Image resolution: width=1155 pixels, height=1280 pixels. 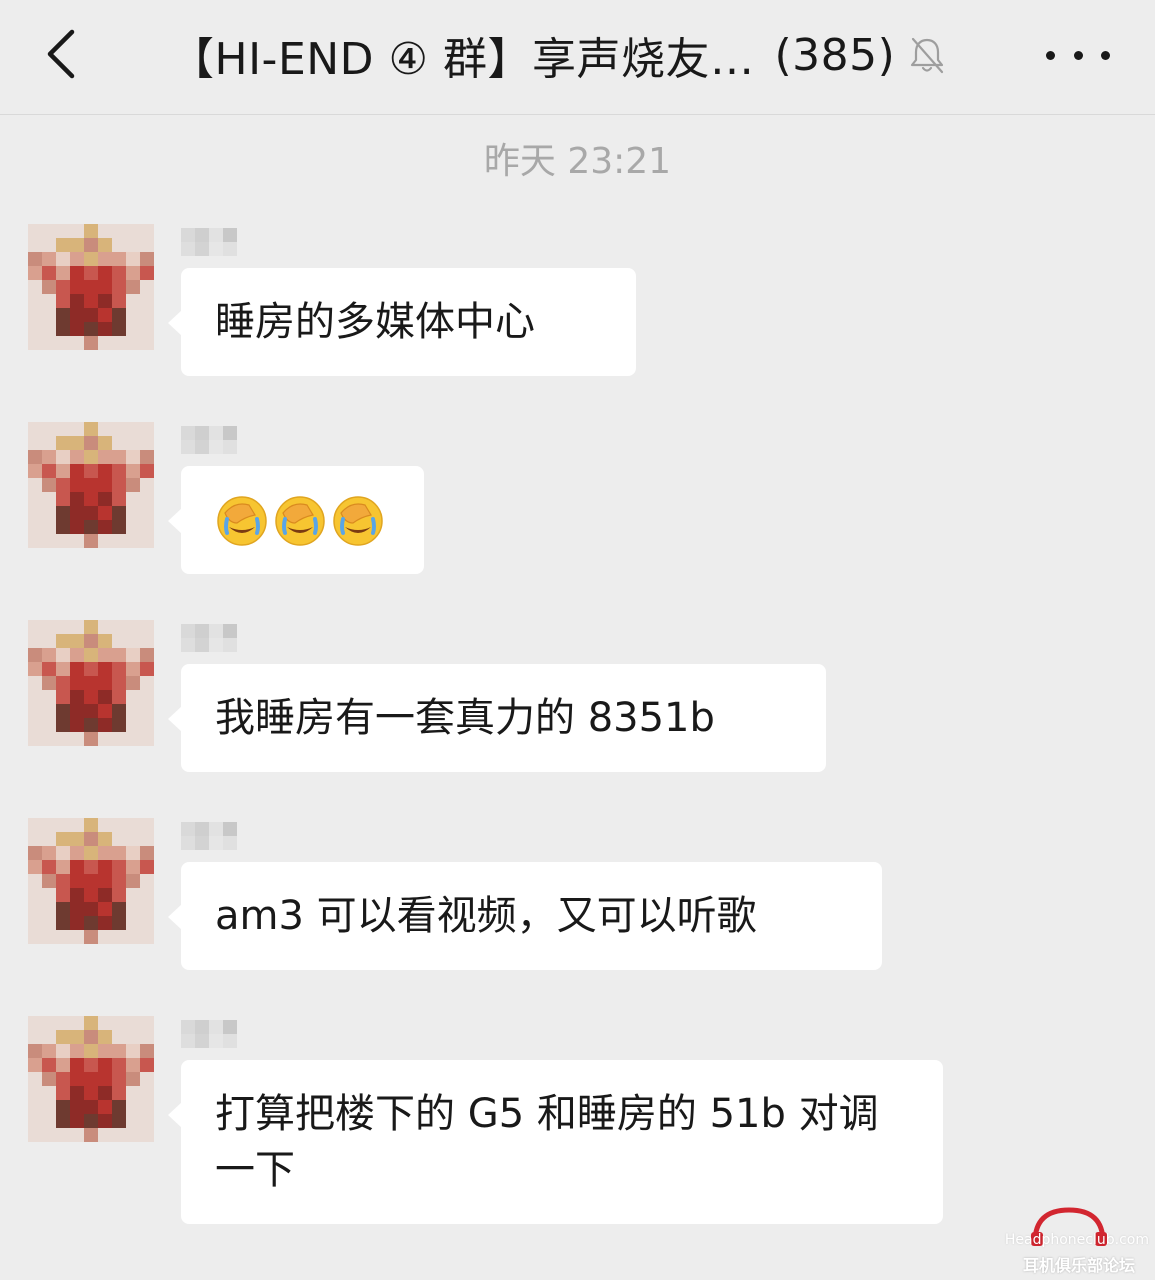 I want to click on watermark-title: 耳机俱乐部论坛, so click(x=1078, y=1265).